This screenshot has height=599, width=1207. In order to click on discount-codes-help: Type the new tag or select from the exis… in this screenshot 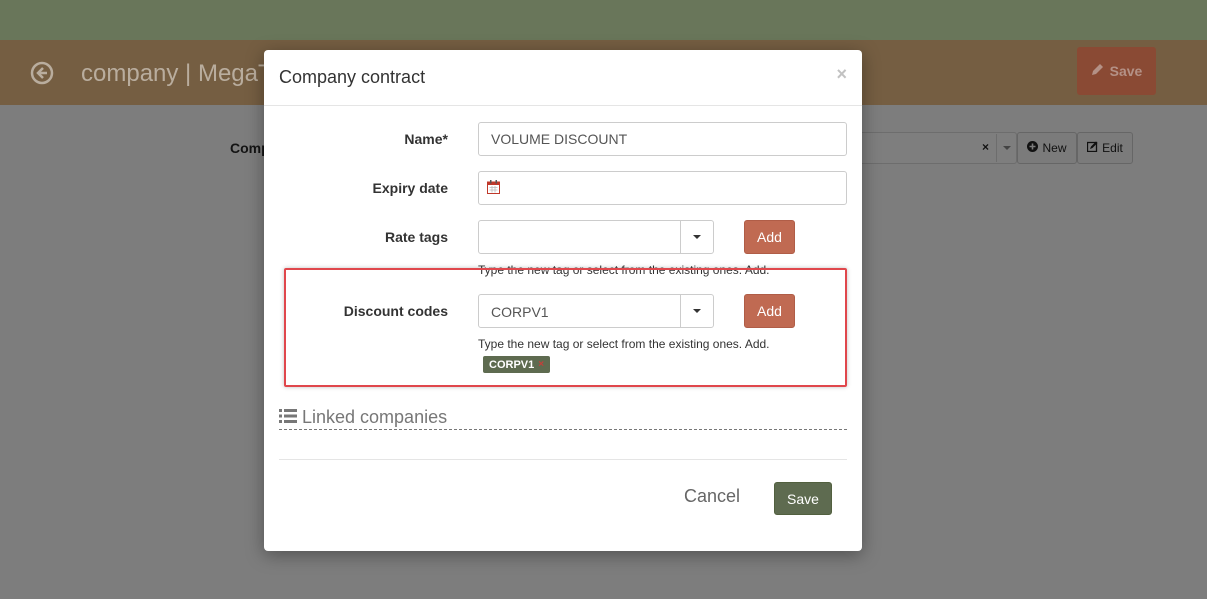, I will do `click(624, 344)`.